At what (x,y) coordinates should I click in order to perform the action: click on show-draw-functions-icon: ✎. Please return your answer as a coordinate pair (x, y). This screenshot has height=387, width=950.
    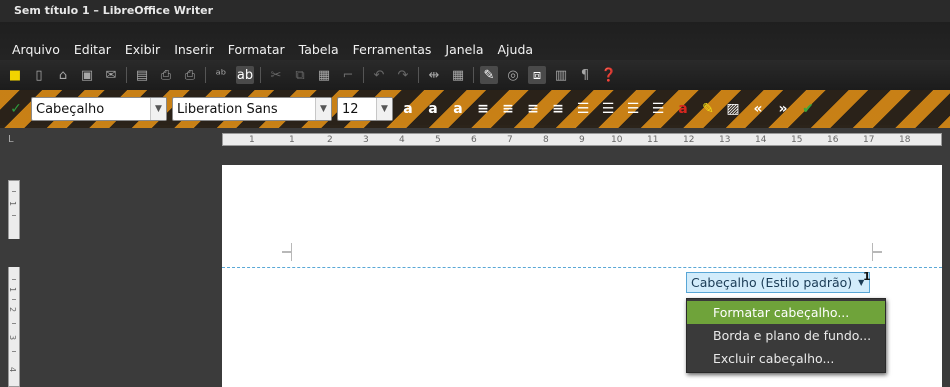
    Looking at the image, I should click on (489, 75).